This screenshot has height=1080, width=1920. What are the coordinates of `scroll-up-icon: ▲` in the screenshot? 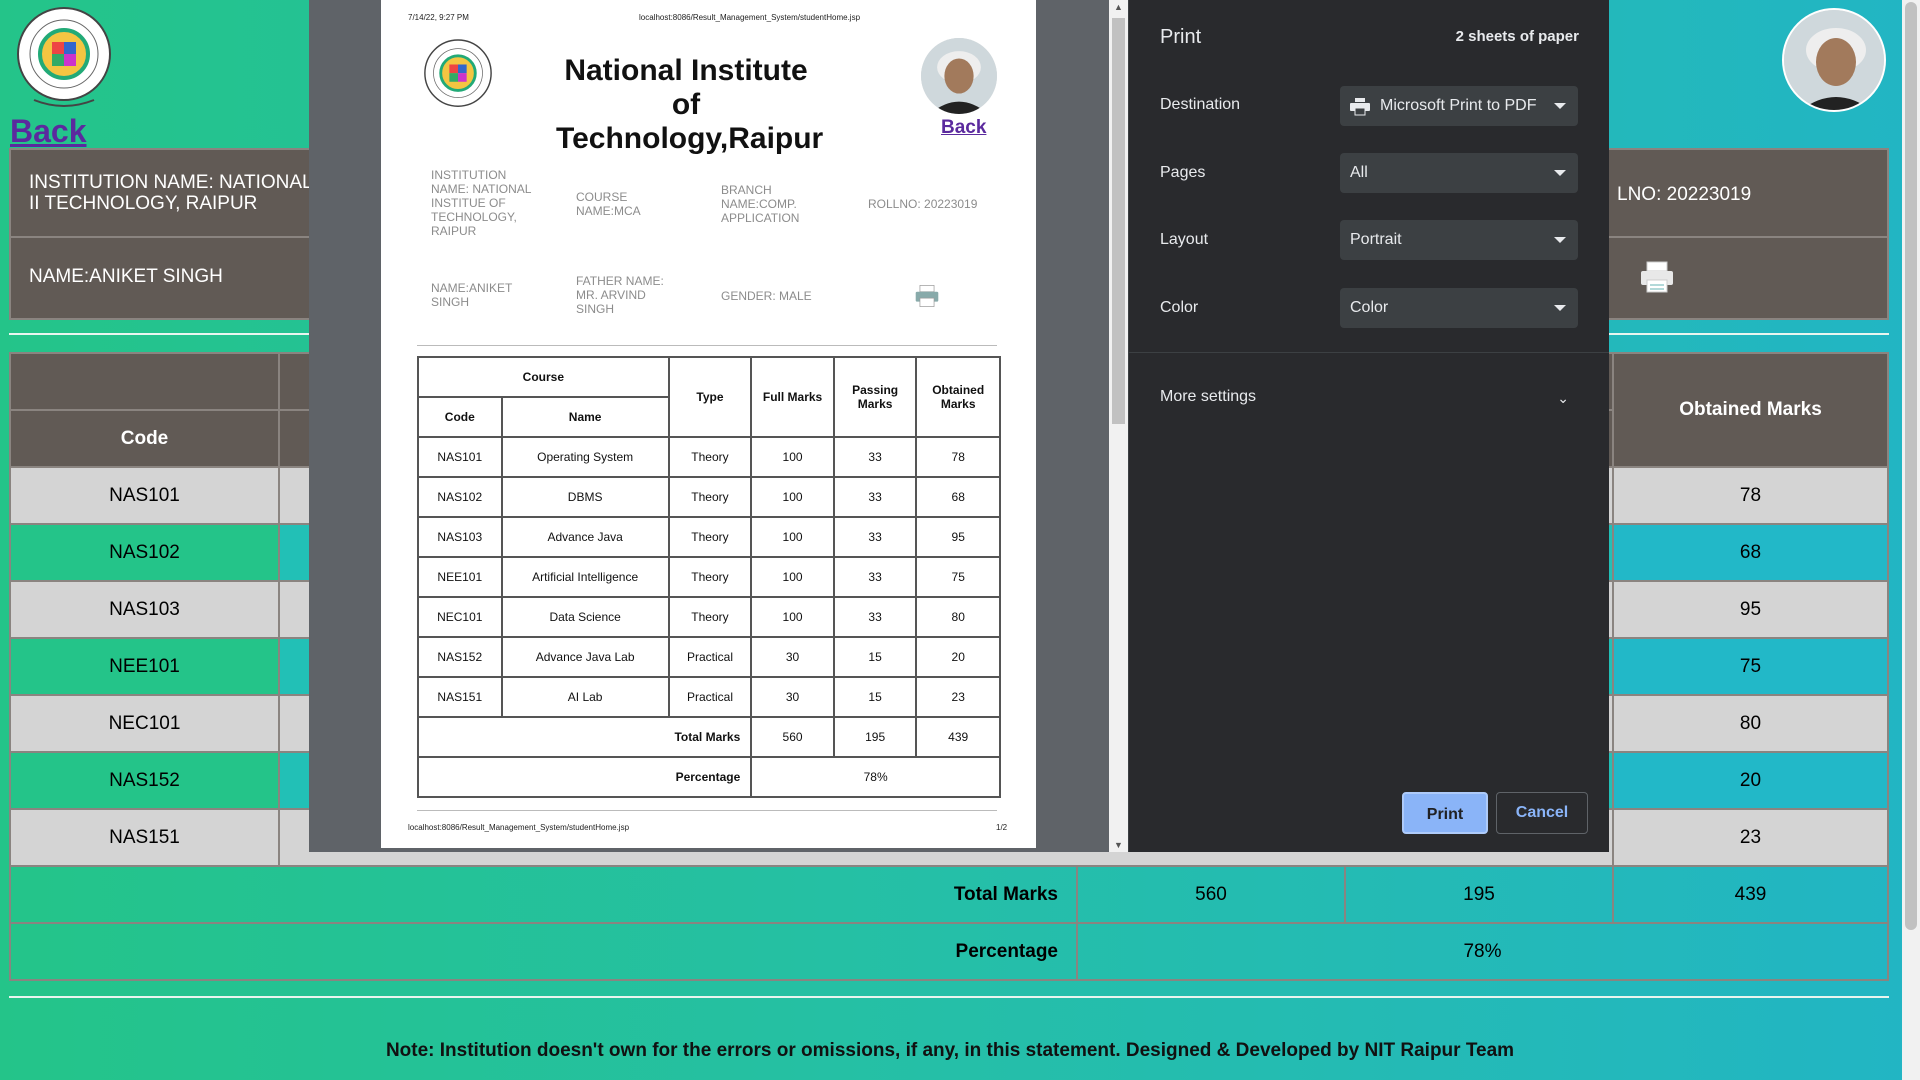 It's located at (1118, 7).